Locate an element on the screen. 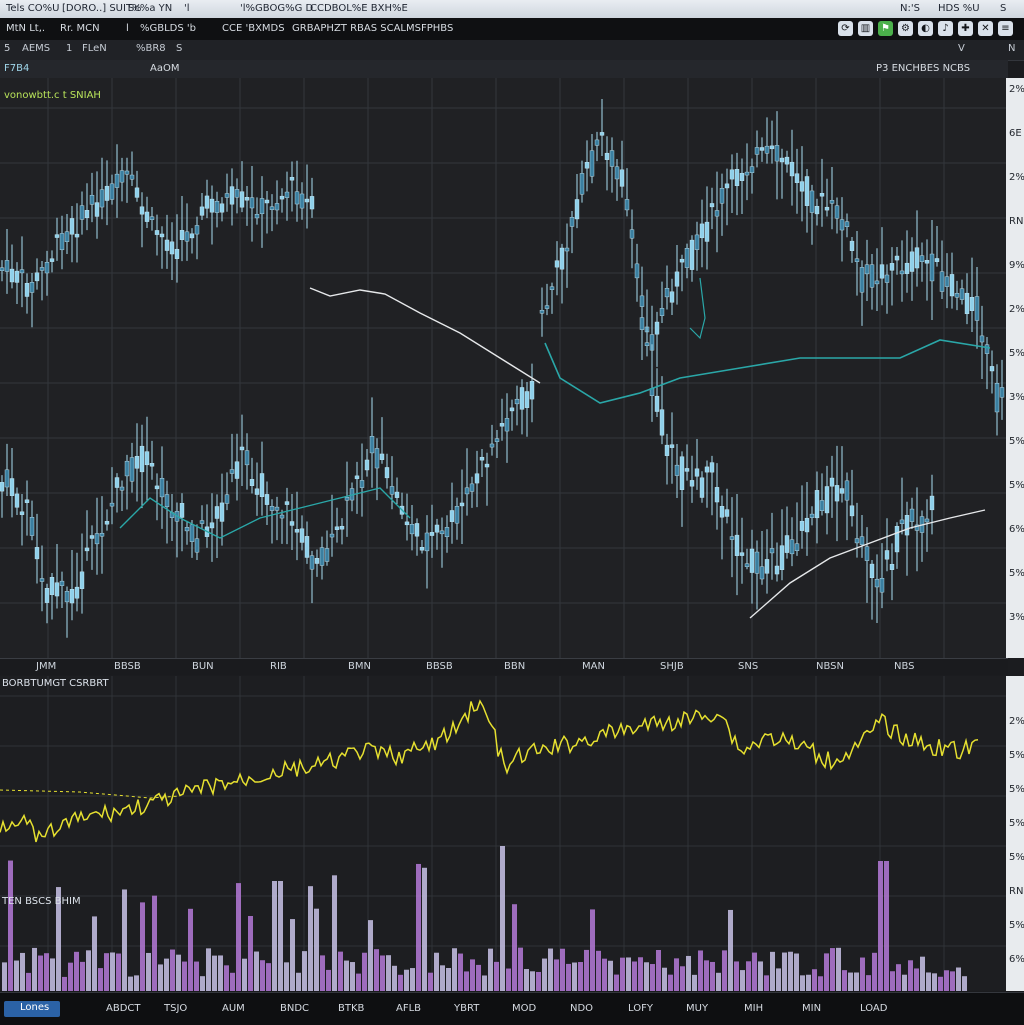 The width and height of the screenshot is (1024, 1025). title-right: N:'S is located at coordinates (910, 8).